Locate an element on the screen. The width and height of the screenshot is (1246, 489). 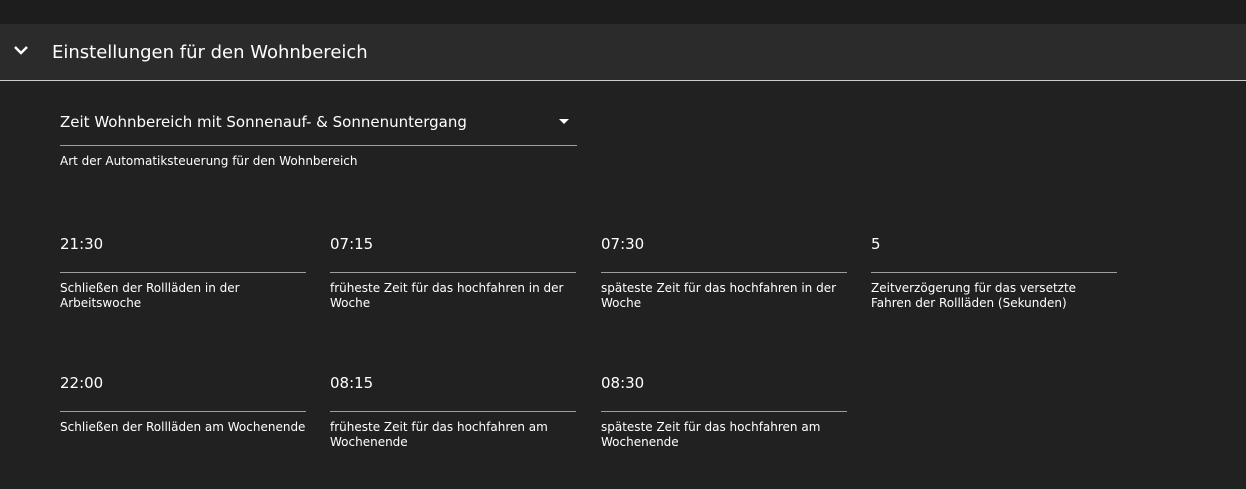
time-input: 08:30 is located at coordinates (724, 393).